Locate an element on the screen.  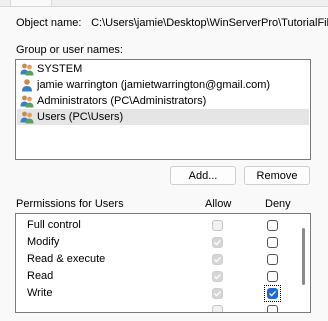
permissions-title: Permissions for Users is located at coordinates (70, 204).